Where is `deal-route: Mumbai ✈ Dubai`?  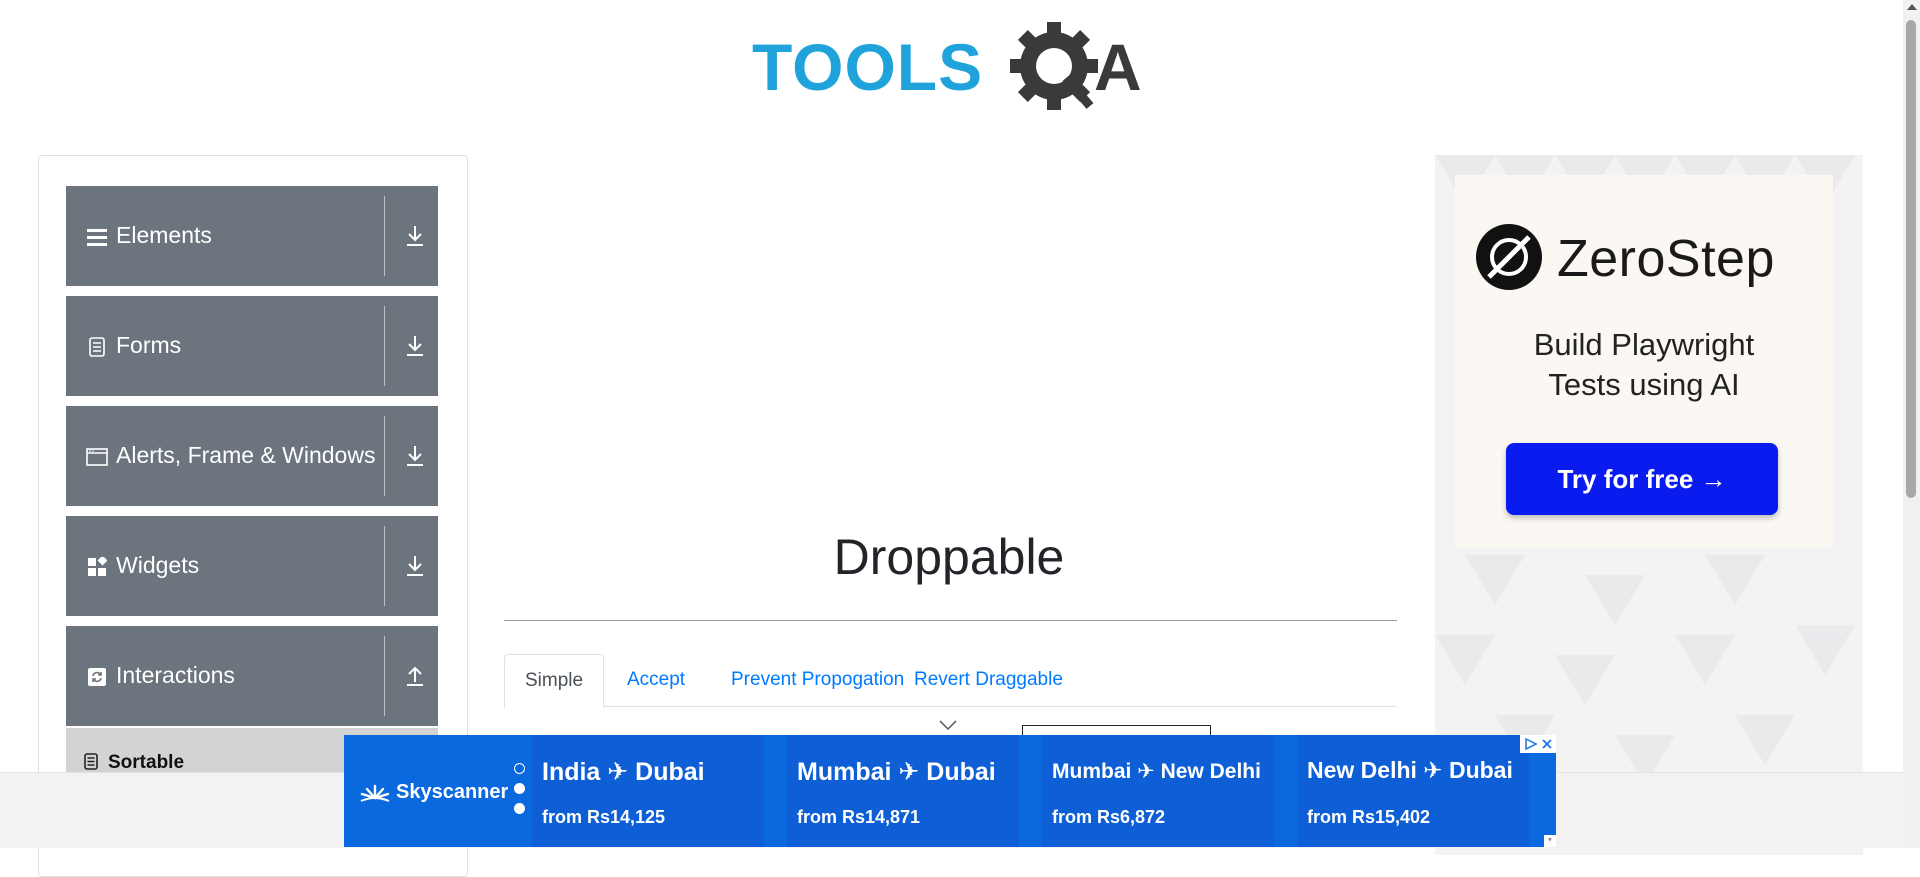 deal-route: Mumbai ✈ Dubai is located at coordinates (896, 772).